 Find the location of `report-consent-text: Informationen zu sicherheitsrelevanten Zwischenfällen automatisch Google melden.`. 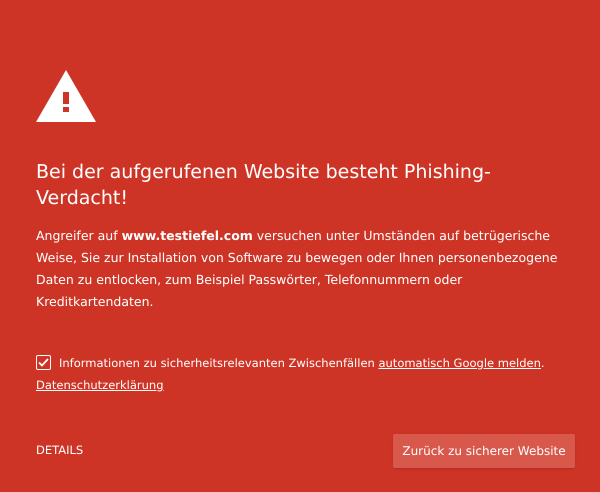

report-consent-text: Informationen zu sicherheitsrelevanten Zwischenfällen automatisch Google melden. is located at coordinates (302, 363).